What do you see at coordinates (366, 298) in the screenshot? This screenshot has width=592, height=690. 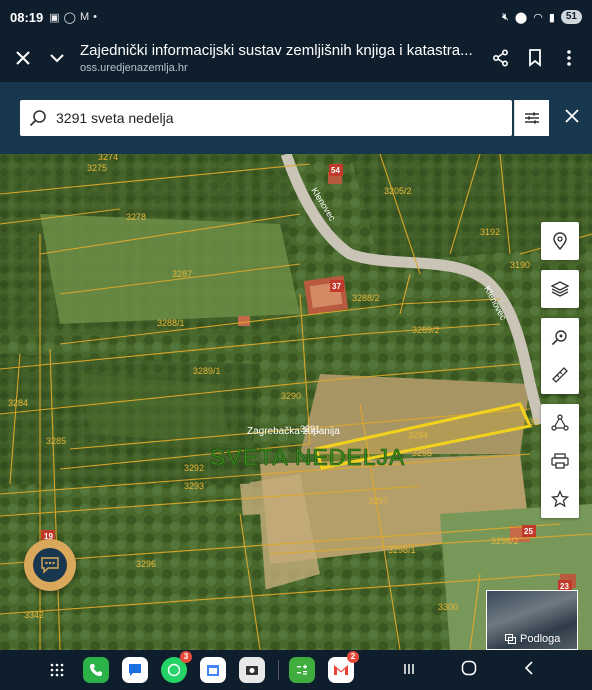 I see `parcel-label: 3288/2` at bounding box center [366, 298].